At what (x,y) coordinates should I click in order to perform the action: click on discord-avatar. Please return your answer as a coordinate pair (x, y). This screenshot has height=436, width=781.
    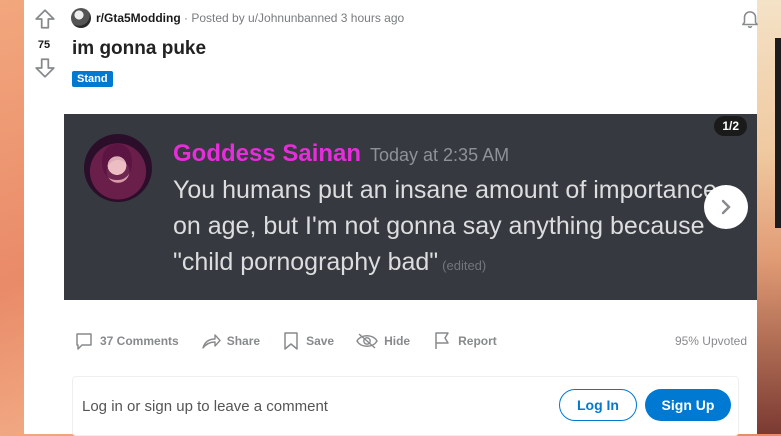
    Looking at the image, I should click on (118, 168).